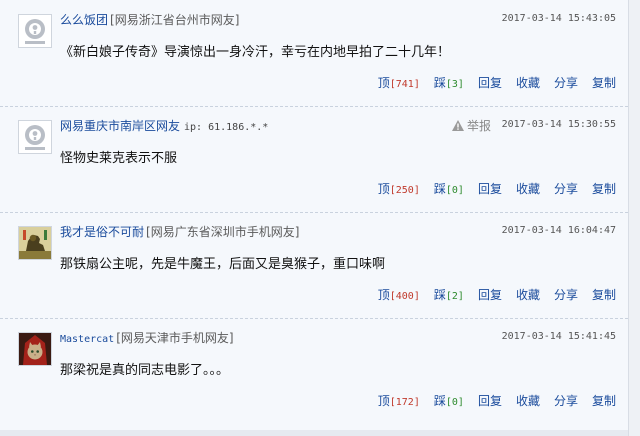  I want to click on bottom-divider, so click(314, 433).